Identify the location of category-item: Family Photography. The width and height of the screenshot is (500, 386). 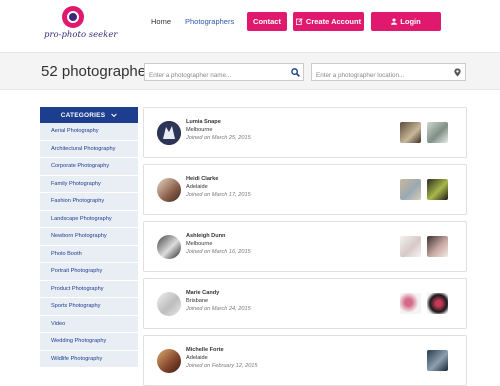
(89, 184).